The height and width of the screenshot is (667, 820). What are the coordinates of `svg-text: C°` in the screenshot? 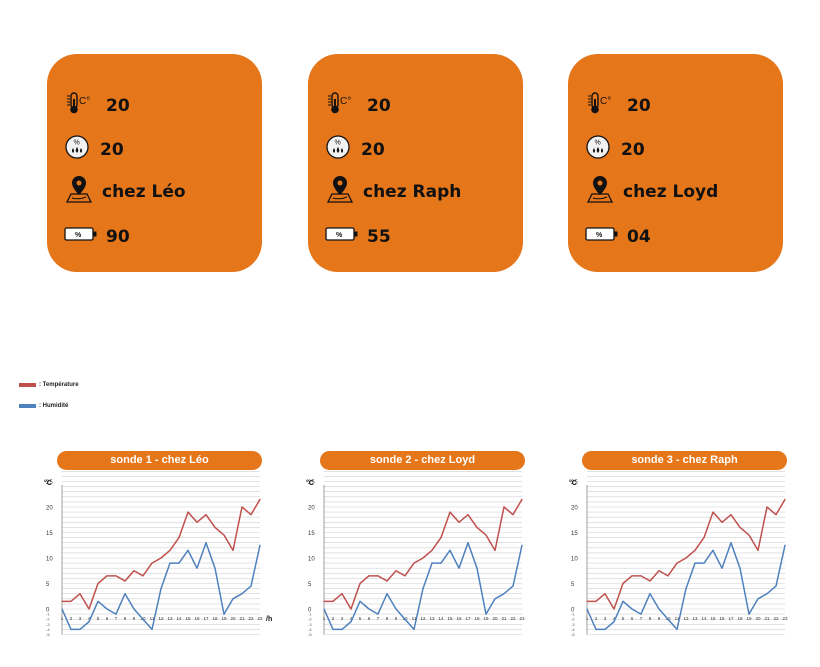 It's located at (605, 101).